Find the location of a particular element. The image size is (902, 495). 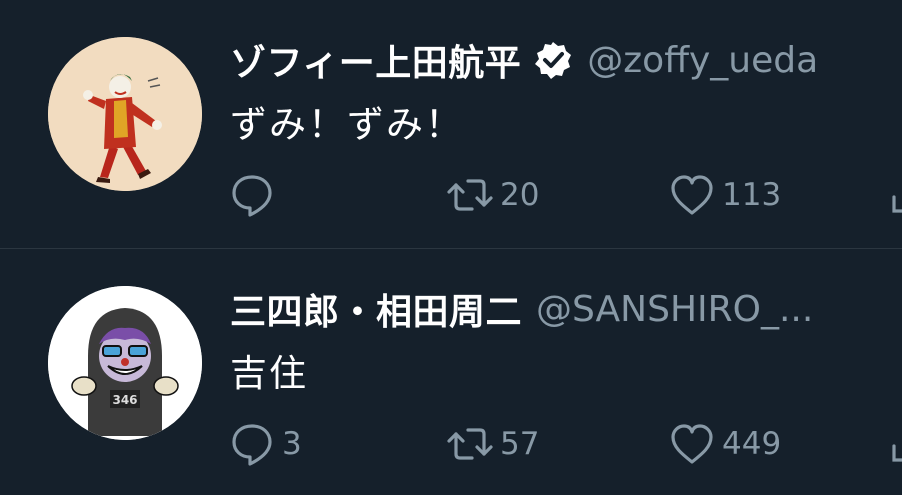

like-button: 113 is located at coordinates (724, 195).